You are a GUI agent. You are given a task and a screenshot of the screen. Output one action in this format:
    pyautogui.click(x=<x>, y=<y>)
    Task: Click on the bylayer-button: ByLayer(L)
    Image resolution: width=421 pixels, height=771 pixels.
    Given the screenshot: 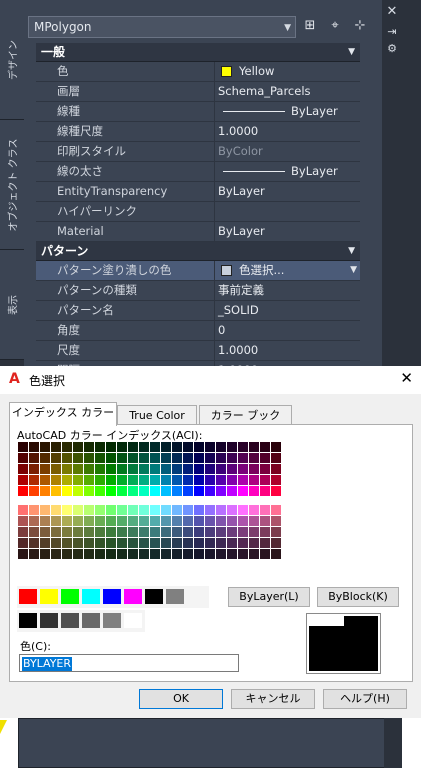 What is the action you would take?
    pyautogui.click(x=269, y=597)
    